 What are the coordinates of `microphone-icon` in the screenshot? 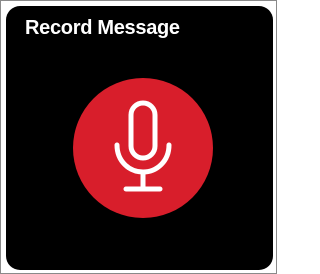 It's located at (143, 146).